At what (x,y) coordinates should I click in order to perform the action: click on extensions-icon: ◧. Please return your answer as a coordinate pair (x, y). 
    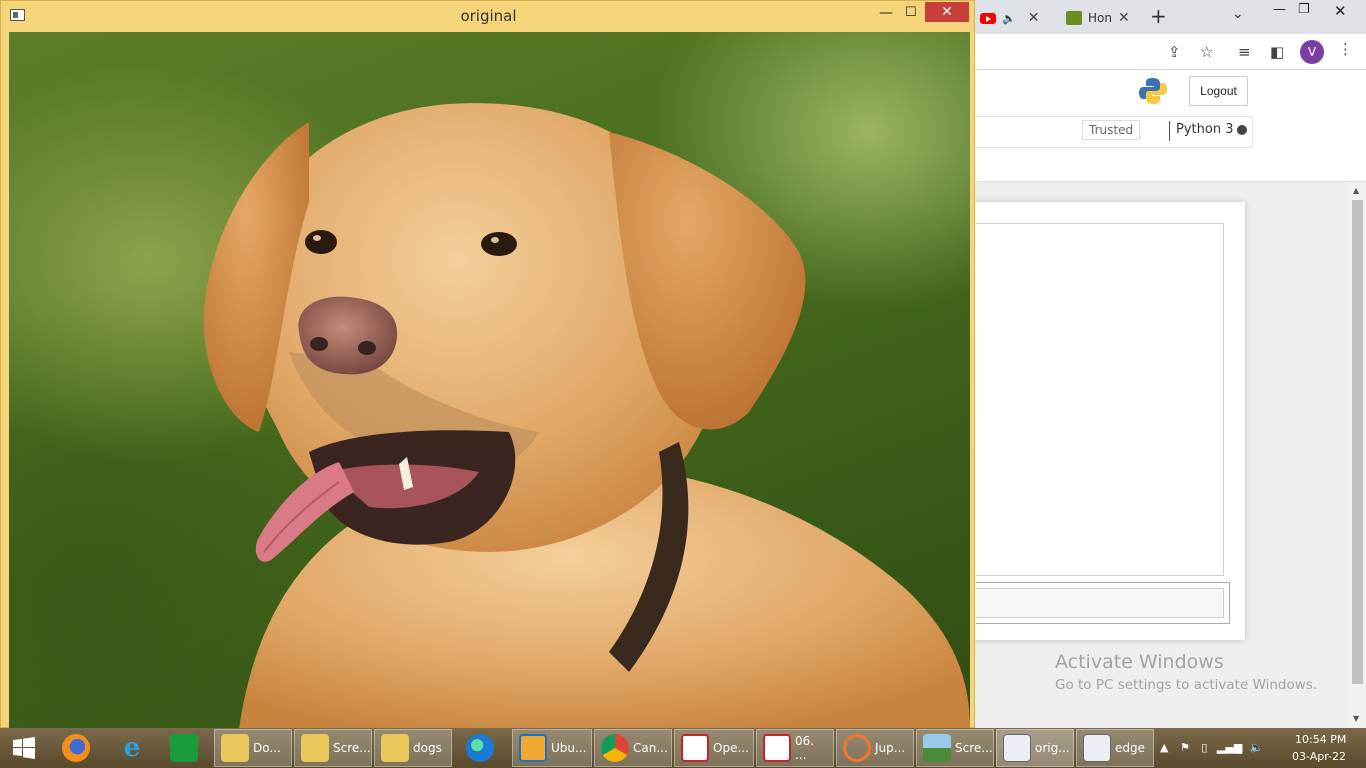
    Looking at the image, I should click on (1277, 52).